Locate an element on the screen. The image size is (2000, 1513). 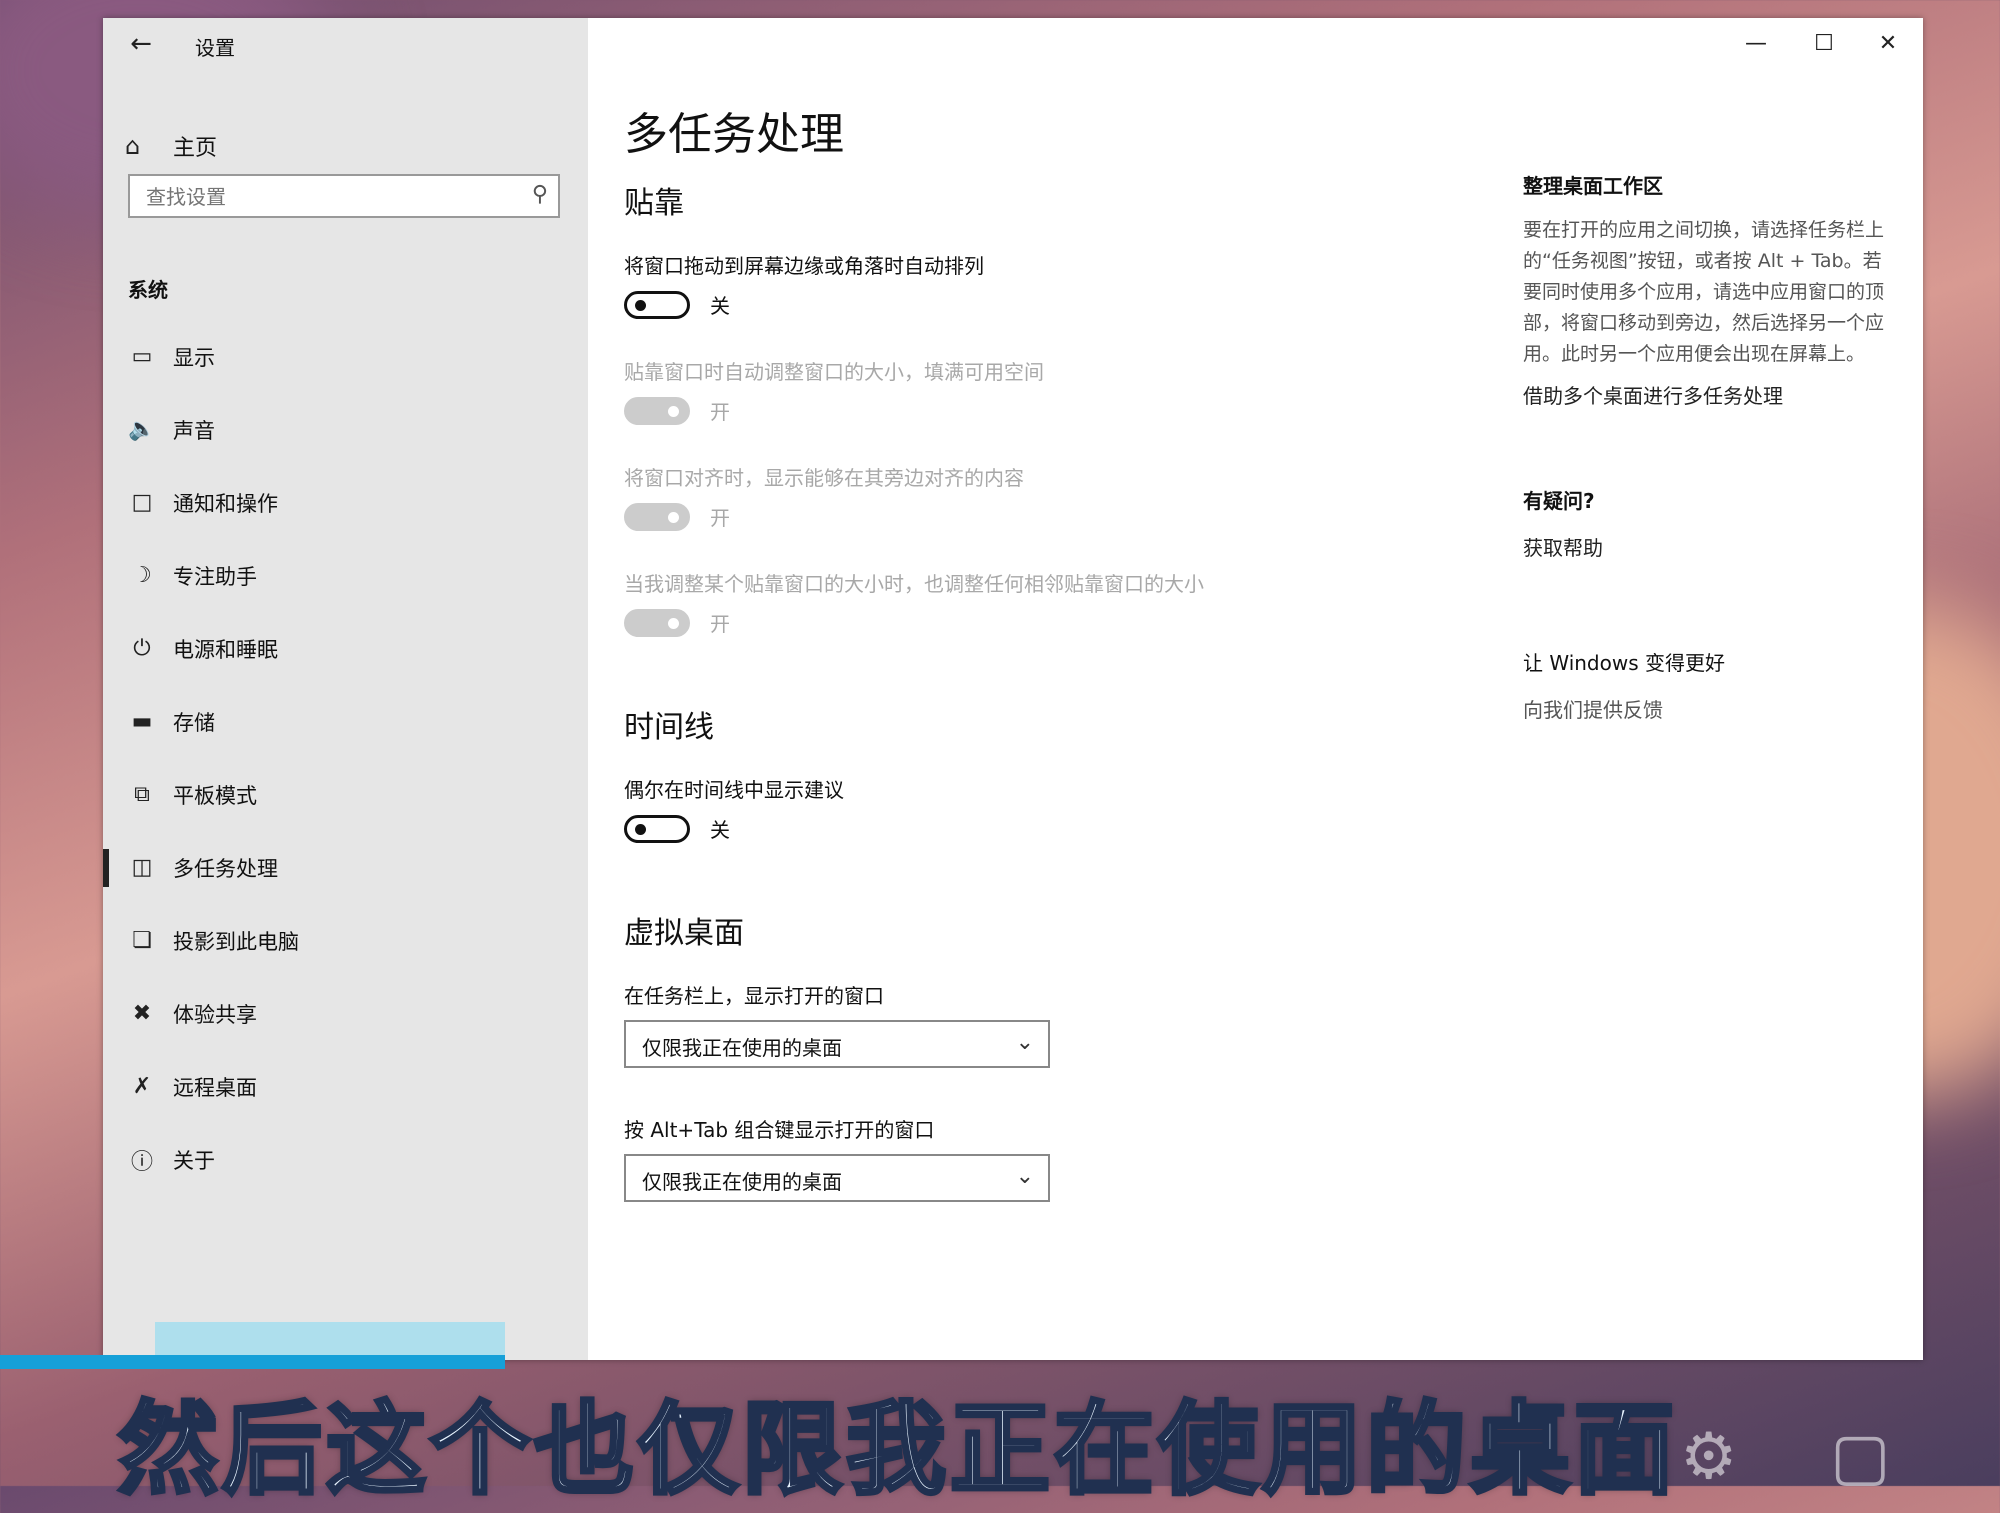
moon-icon: ☽ is located at coordinates (142, 575).